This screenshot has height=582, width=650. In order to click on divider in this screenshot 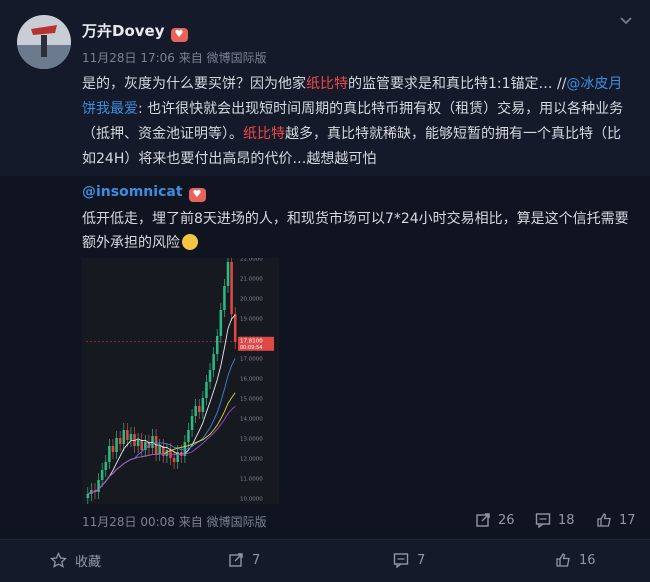, I will do `click(325, 539)`.